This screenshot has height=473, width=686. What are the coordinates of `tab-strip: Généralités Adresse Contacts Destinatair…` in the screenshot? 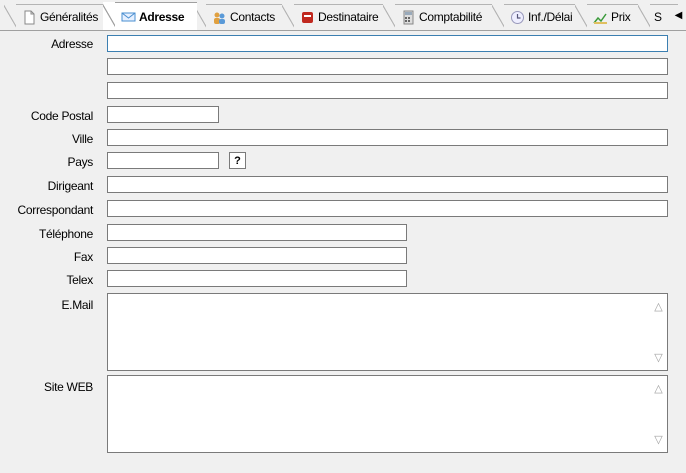 It's located at (343, 15).